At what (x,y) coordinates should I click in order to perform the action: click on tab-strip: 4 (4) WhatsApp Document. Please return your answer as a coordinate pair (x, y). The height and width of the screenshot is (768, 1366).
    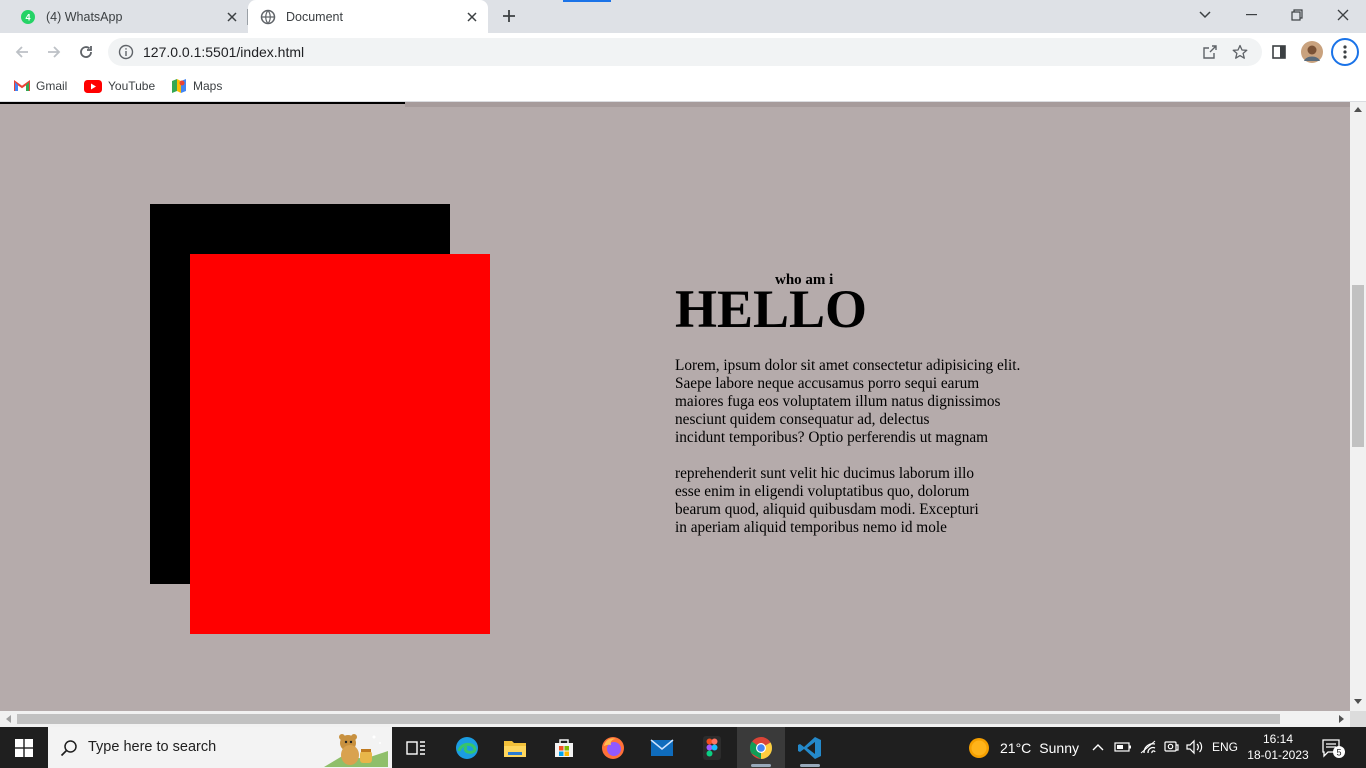
    Looking at the image, I should click on (683, 16).